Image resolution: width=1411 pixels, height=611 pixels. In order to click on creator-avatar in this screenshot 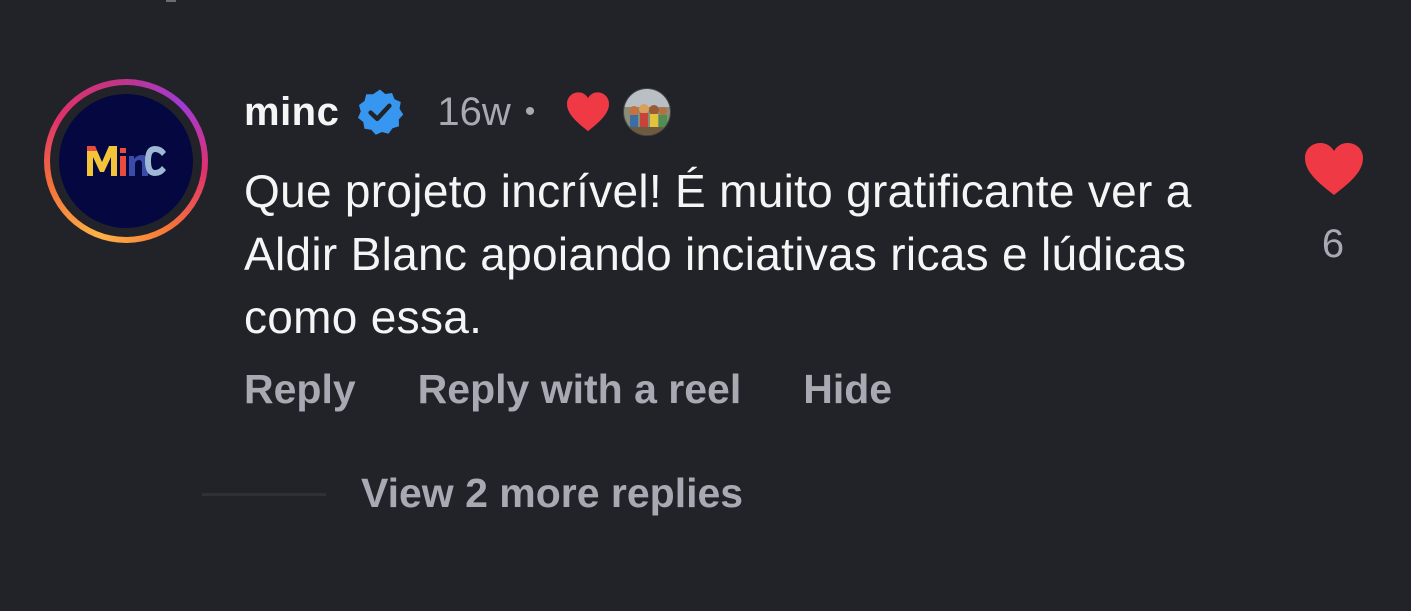, I will do `click(647, 112)`.